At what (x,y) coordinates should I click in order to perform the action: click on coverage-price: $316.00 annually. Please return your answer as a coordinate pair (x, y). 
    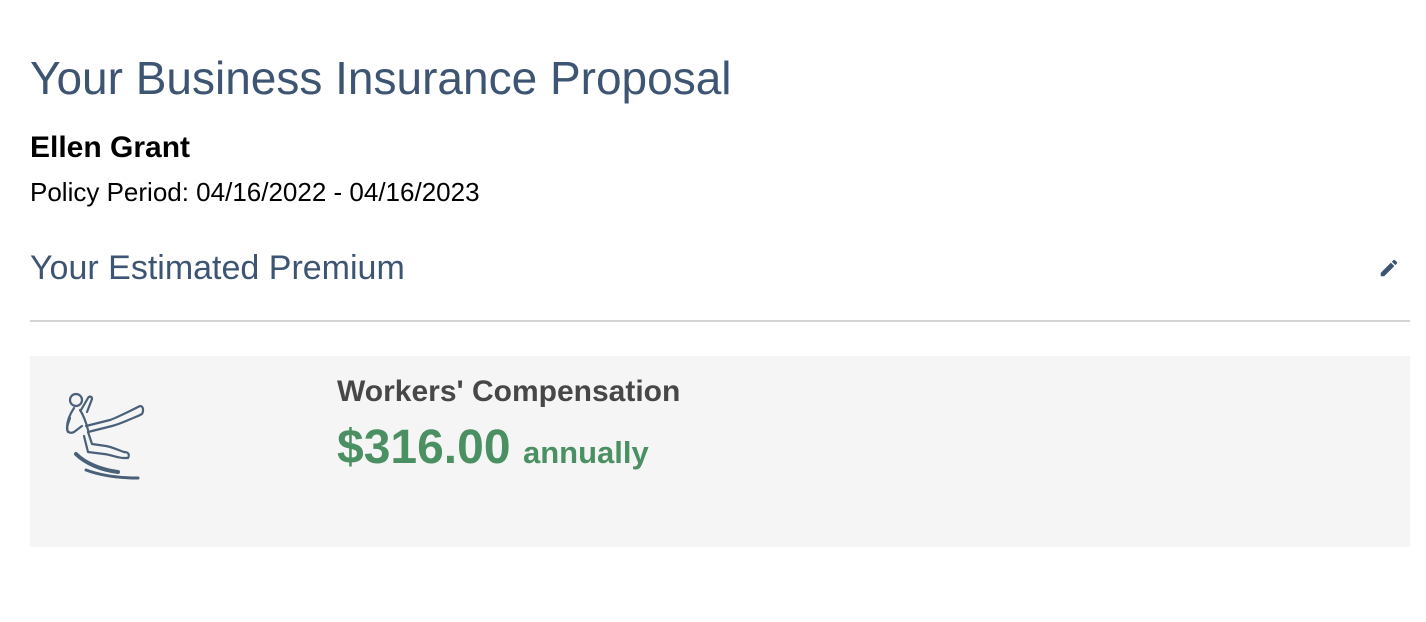
    Looking at the image, I should click on (493, 453).